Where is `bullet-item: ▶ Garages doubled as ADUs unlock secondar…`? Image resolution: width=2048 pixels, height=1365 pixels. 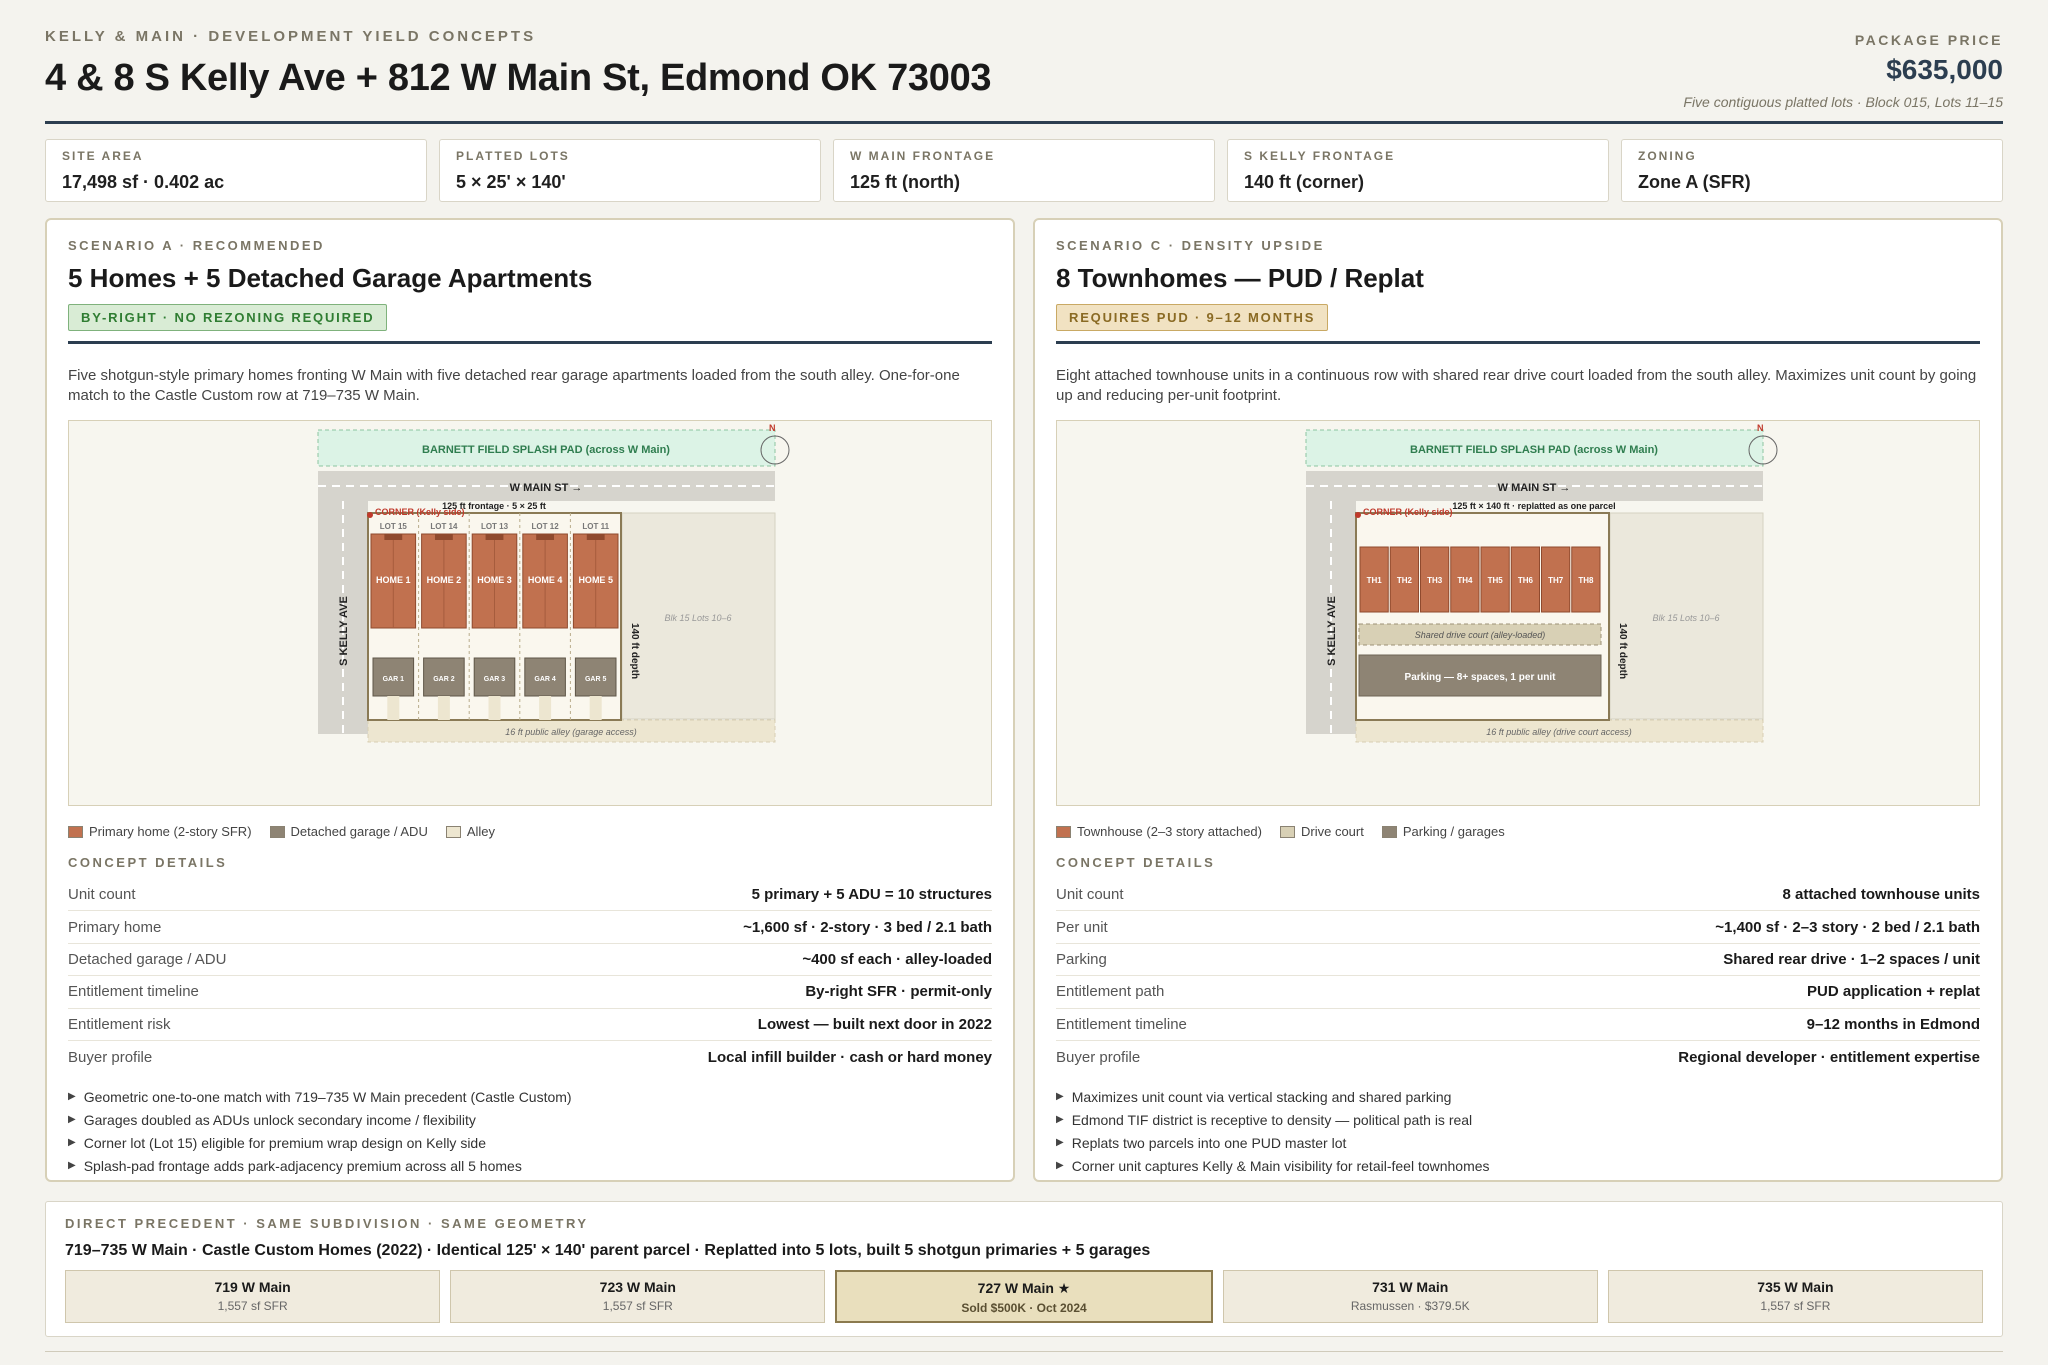 bullet-item: ▶ Garages doubled as ADUs unlock secondar… is located at coordinates (530, 1121).